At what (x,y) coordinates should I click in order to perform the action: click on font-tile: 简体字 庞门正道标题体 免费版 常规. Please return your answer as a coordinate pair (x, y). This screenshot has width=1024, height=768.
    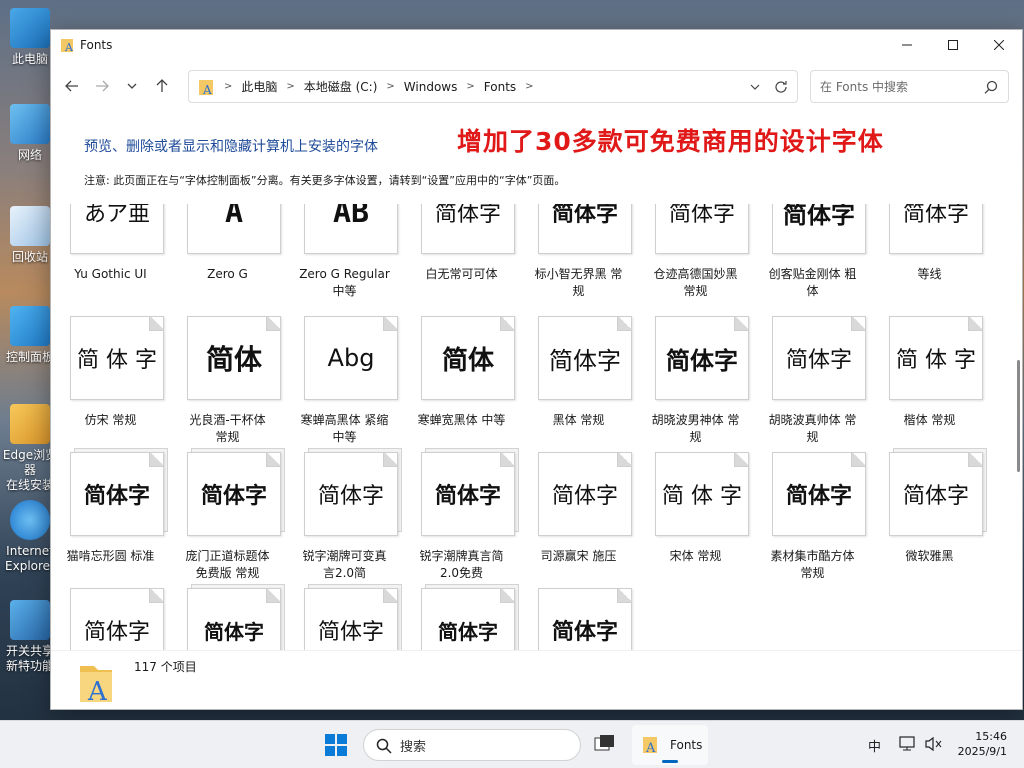
    Looking at the image, I should click on (227, 520).